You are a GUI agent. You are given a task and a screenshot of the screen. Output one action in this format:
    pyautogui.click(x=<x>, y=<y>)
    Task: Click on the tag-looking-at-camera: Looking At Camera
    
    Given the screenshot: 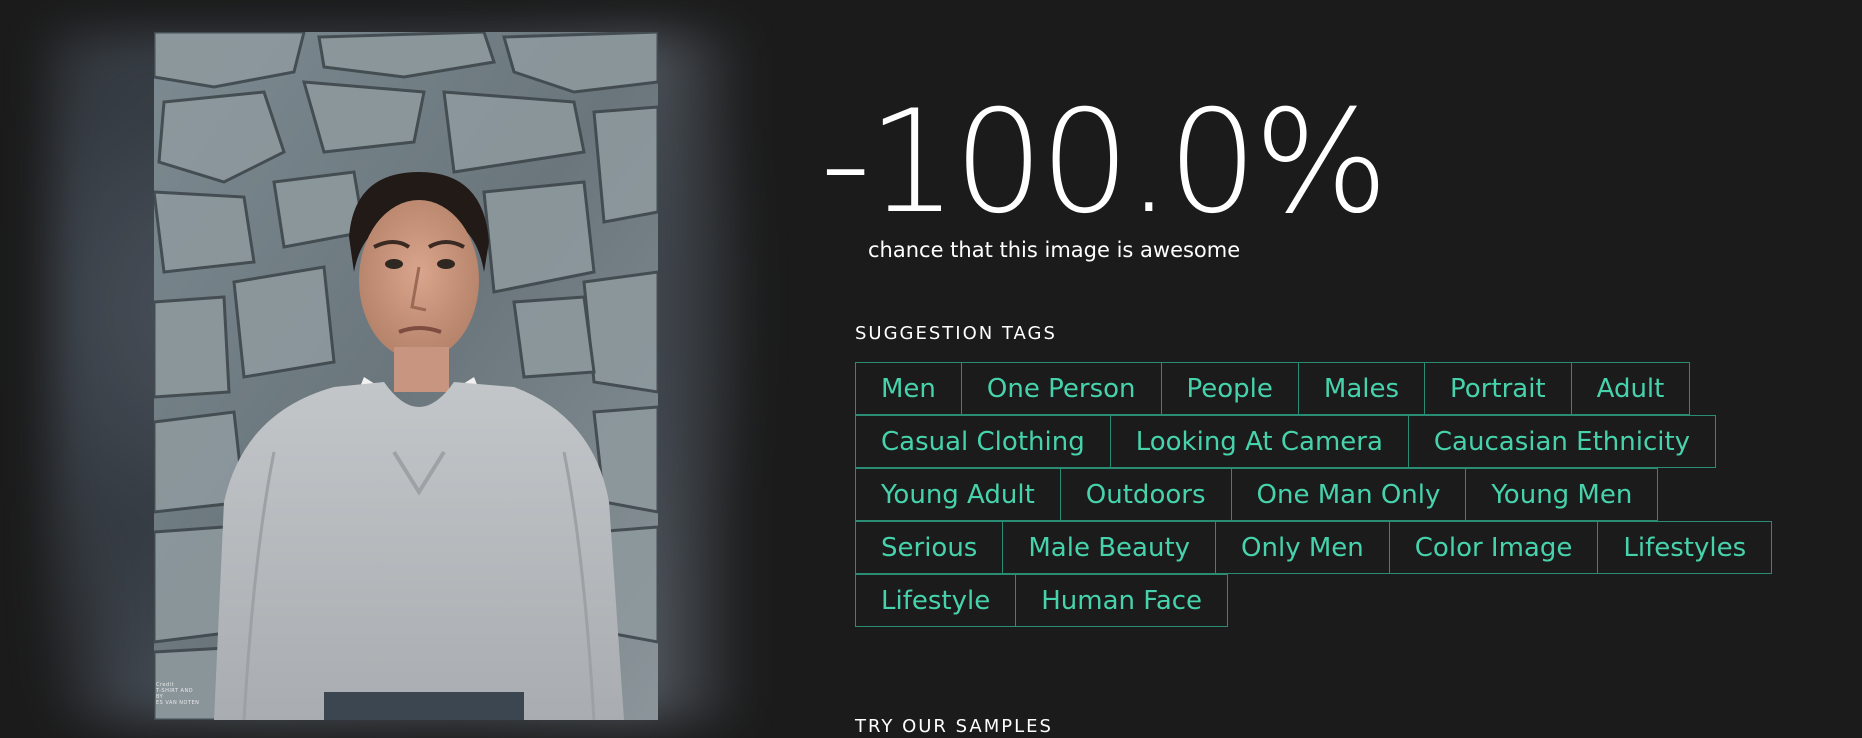 What is the action you would take?
    pyautogui.click(x=1259, y=441)
    